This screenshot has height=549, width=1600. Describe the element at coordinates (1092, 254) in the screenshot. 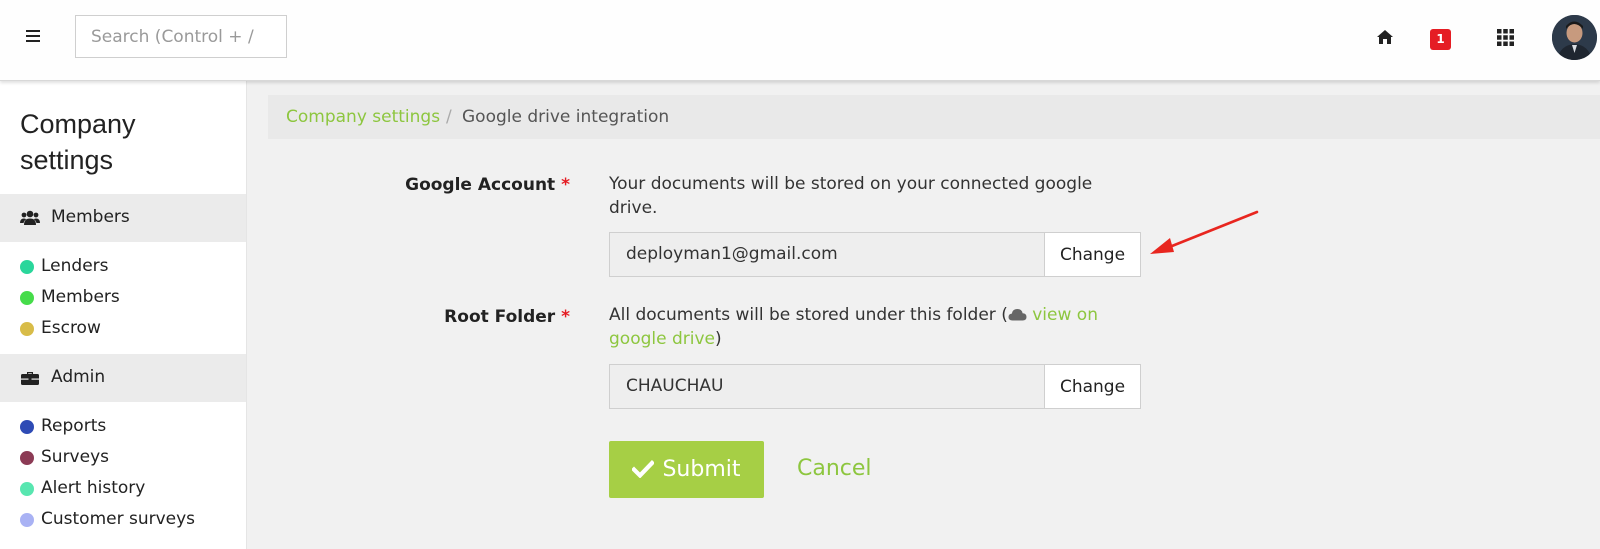

I see `change-google-account-button: Change` at that location.